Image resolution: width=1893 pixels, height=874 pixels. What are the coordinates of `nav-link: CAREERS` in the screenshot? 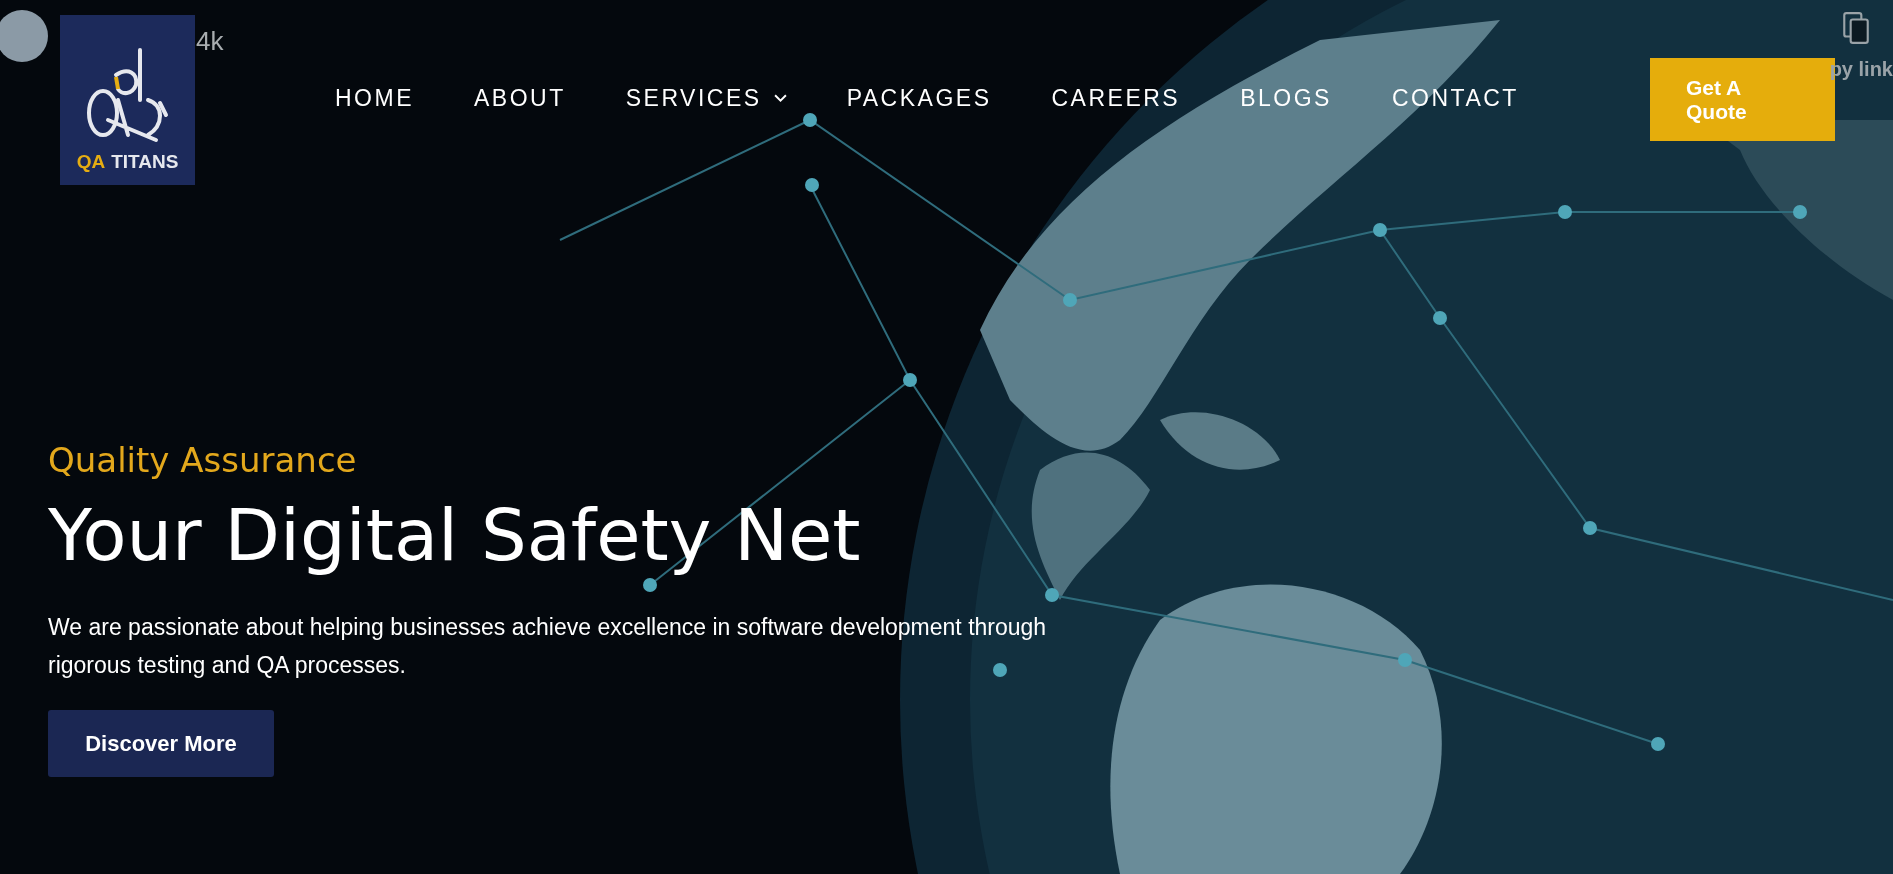 It's located at (1116, 98).